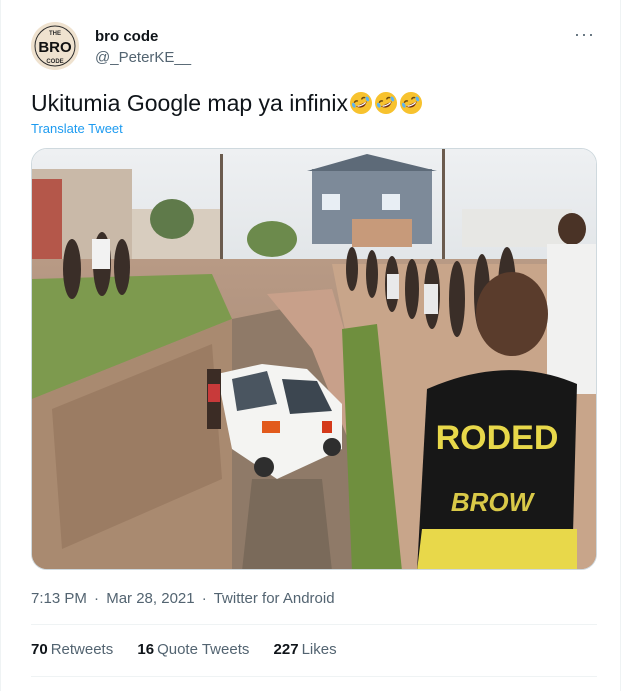  What do you see at coordinates (146, 649) in the screenshot?
I see `quote-tweets-count: 16` at bounding box center [146, 649].